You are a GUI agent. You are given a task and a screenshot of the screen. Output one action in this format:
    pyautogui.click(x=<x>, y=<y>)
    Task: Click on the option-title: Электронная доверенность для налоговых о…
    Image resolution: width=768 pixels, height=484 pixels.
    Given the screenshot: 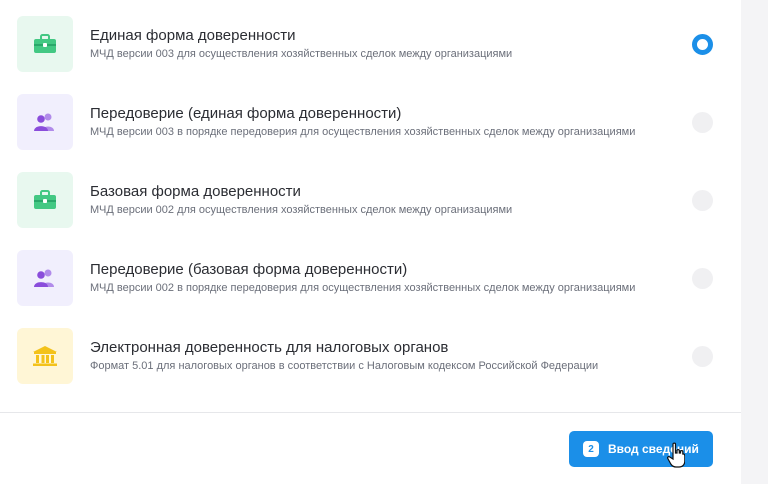 What is the action you would take?
    pyautogui.click(x=269, y=347)
    